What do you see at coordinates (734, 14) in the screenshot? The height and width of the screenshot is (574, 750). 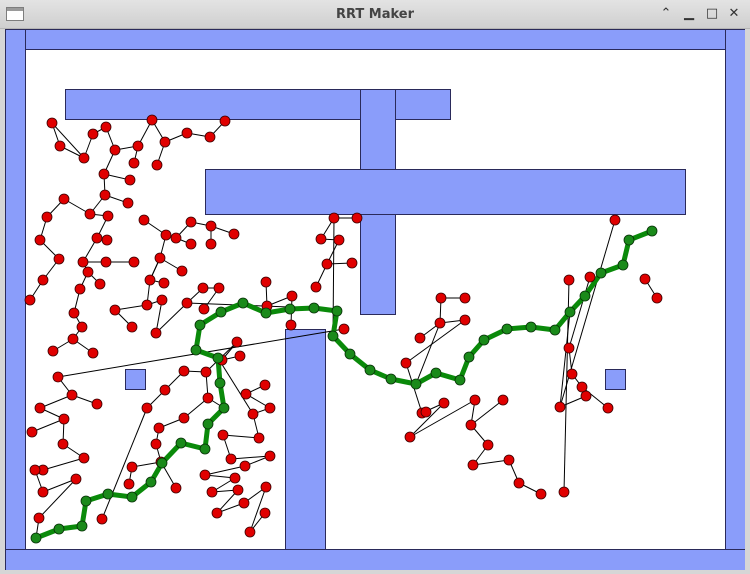 I see `close-icon: ✕` at bounding box center [734, 14].